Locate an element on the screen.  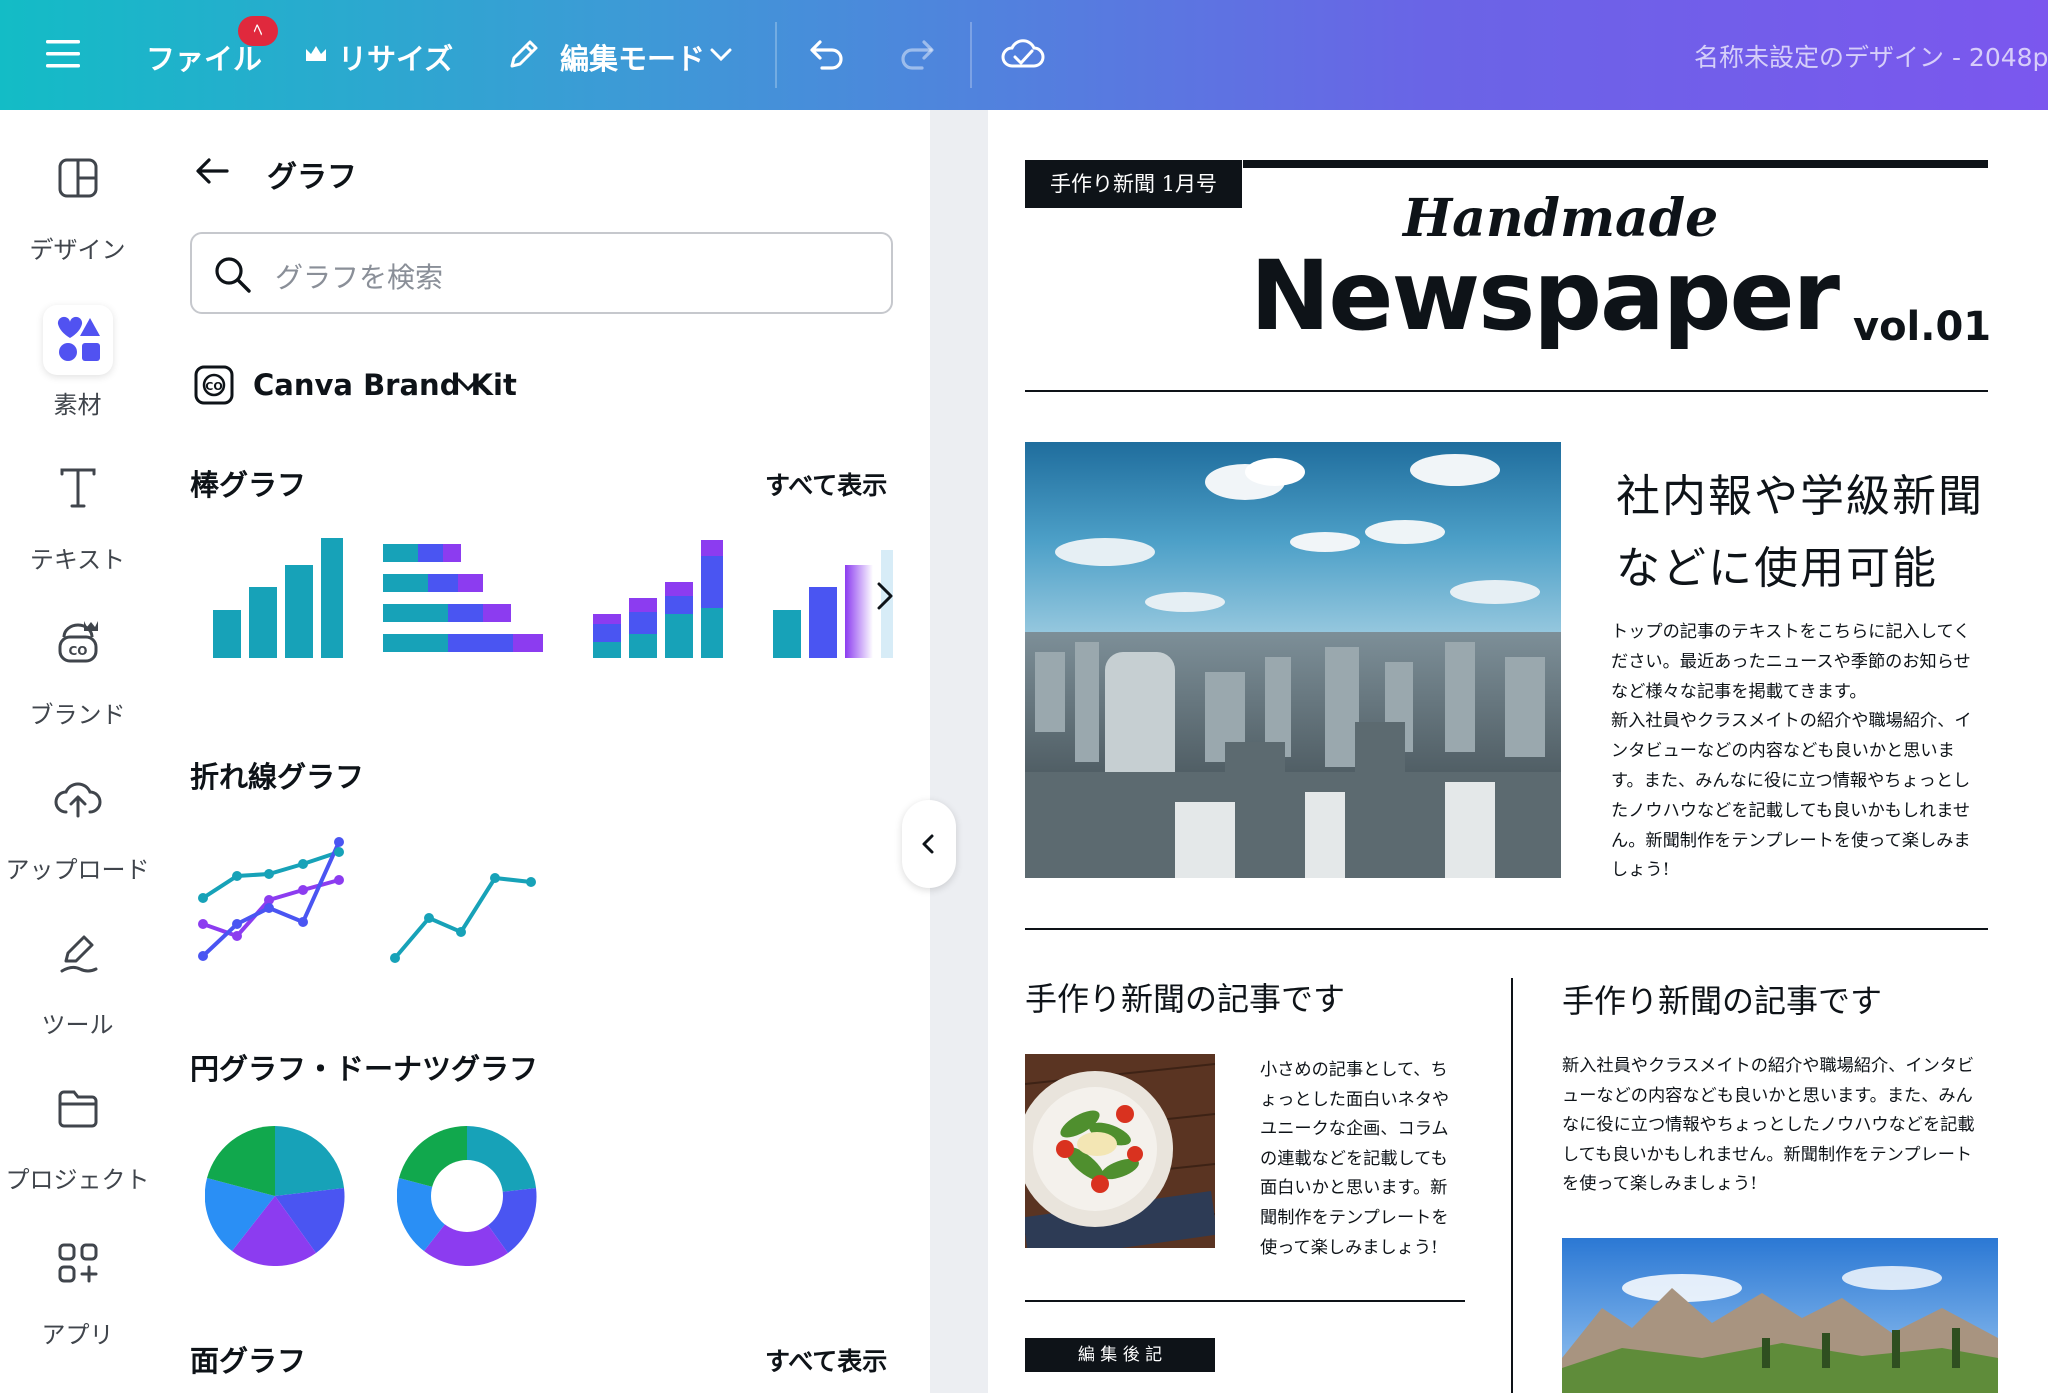
headline-line-1: 社内報や学級新聞 is located at coordinates (1800, 496).